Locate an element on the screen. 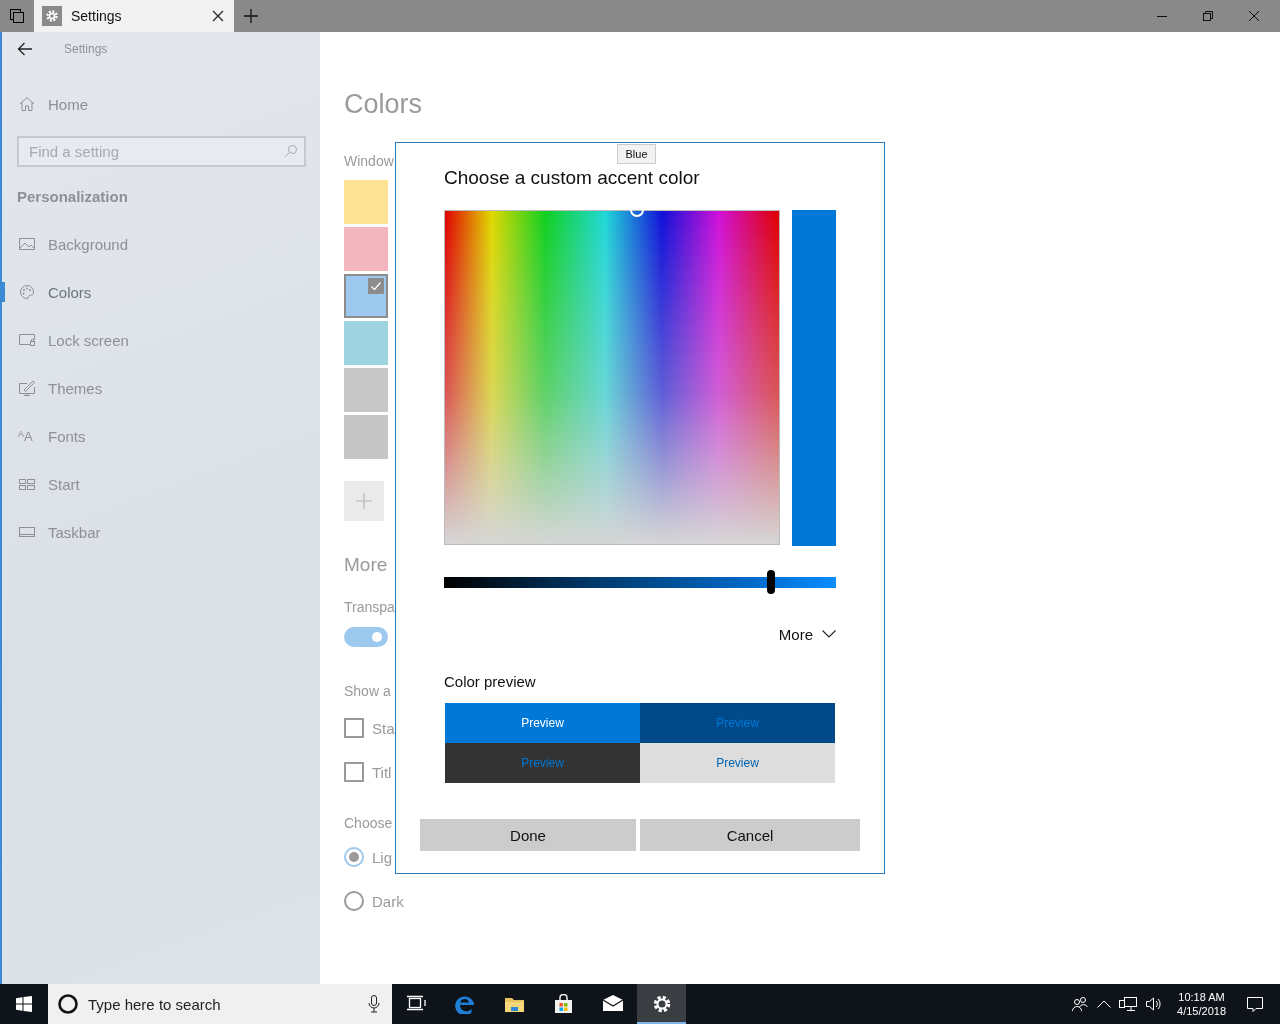  nav-item: $^{A}$A Fonts is located at coordinates (161, 436).